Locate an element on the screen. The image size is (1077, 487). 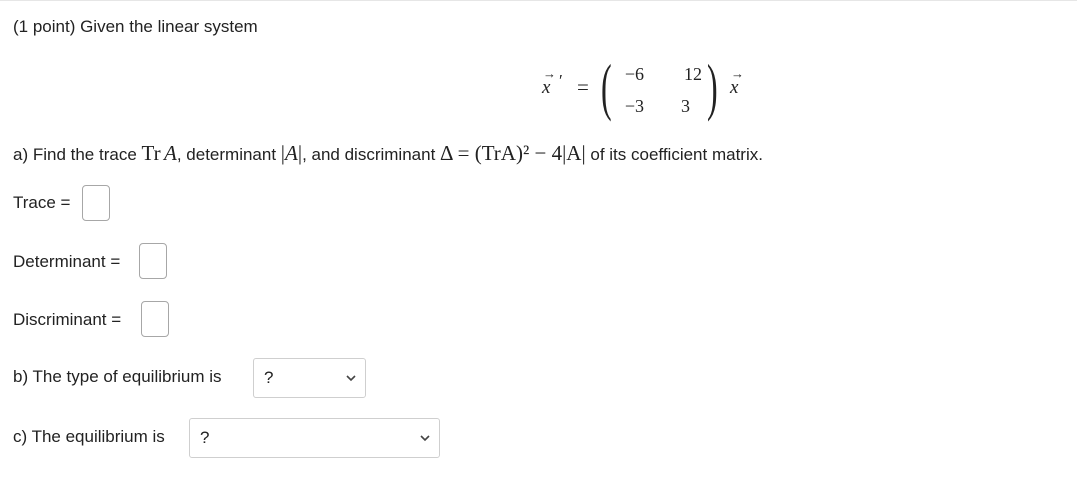
discriminant-formula: Δ = (TrA)² − 4|A| is located at coordinates (513, 153).